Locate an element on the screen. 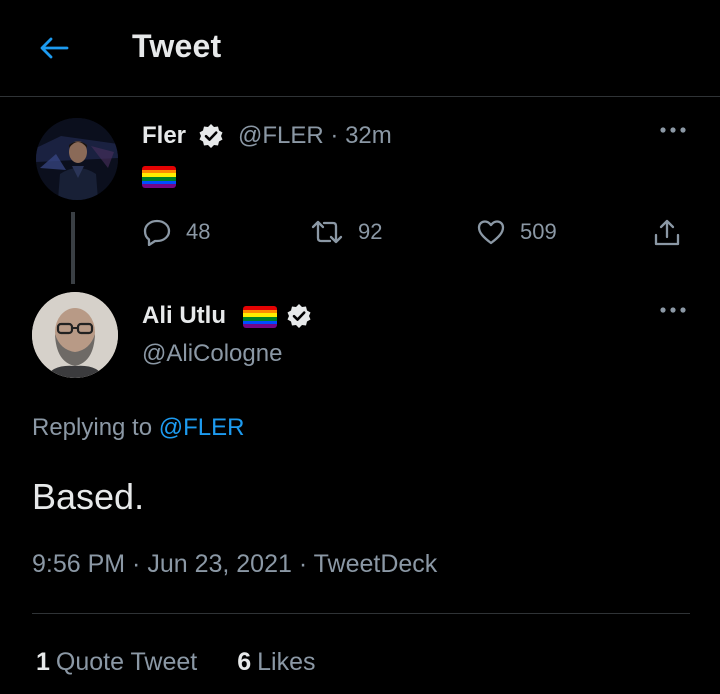  thread-connector is located at coordinates (73, 248).